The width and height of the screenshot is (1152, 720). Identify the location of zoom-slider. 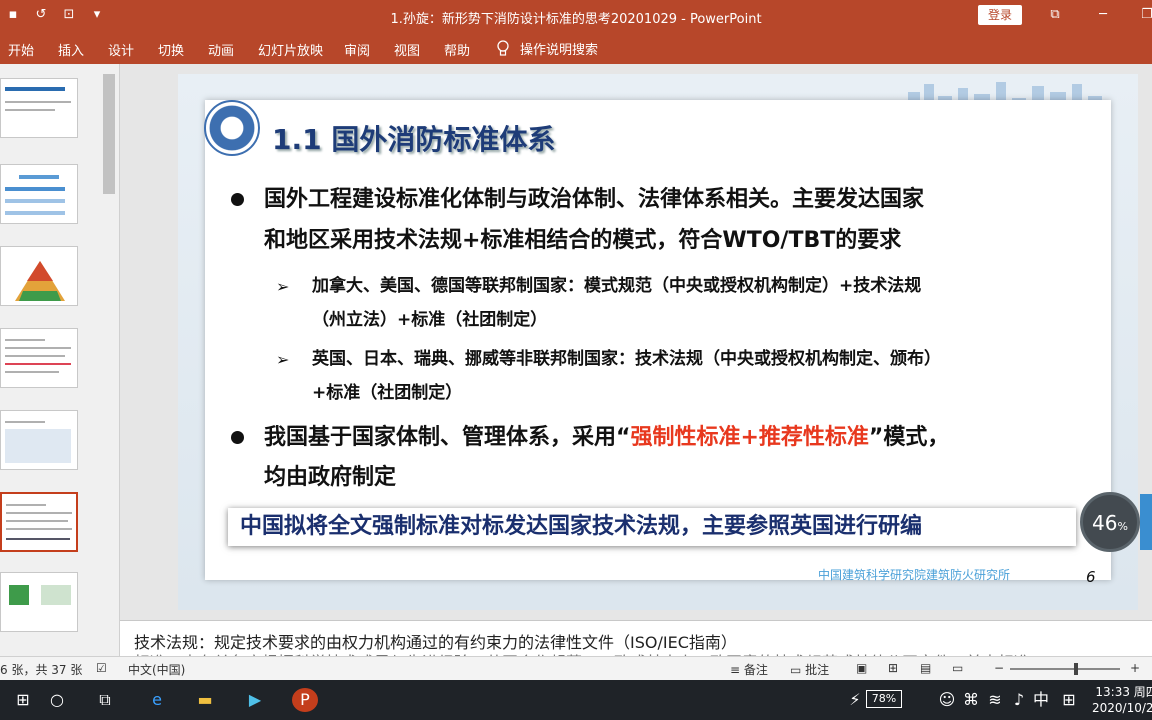
(1065, 669).